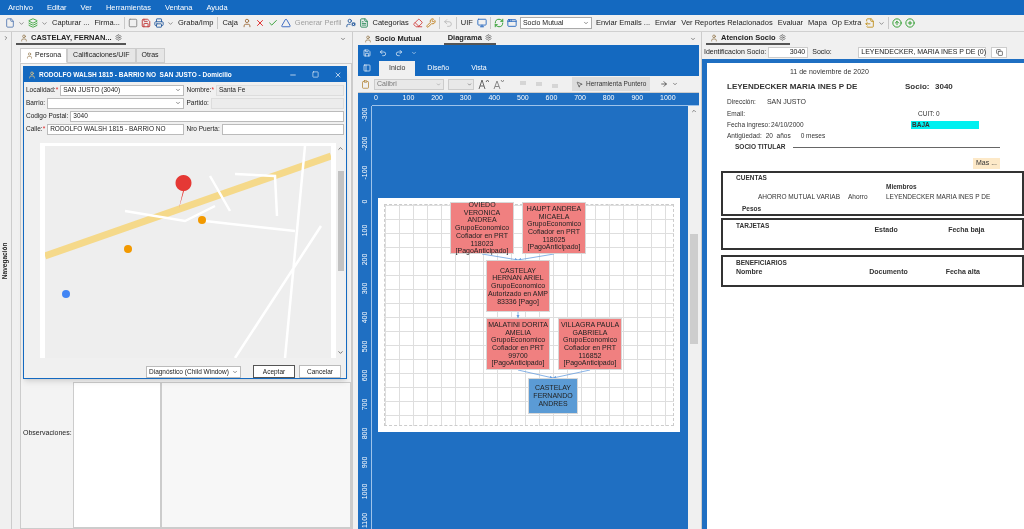  Describe the element at coordinates (383, 52) in the screenshot. I see `undo-icon` at that location.